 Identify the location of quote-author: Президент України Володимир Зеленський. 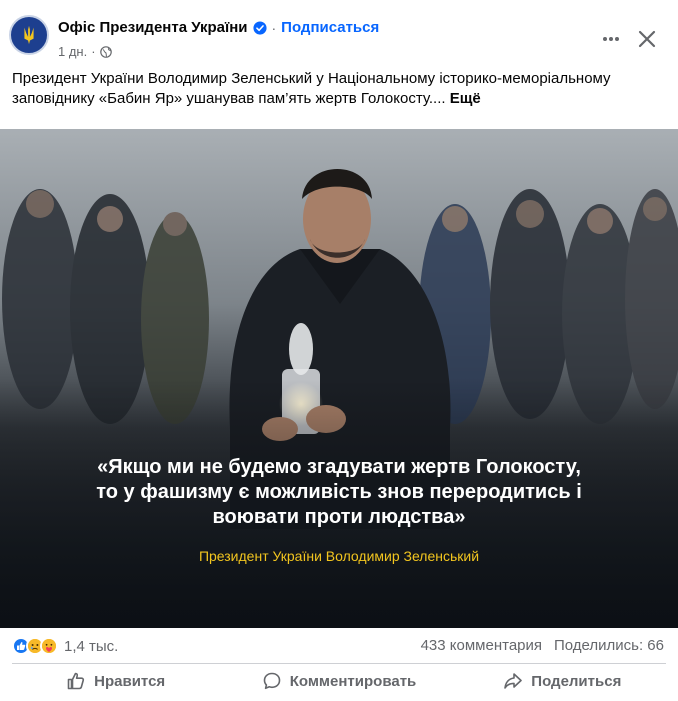
(339, 556).